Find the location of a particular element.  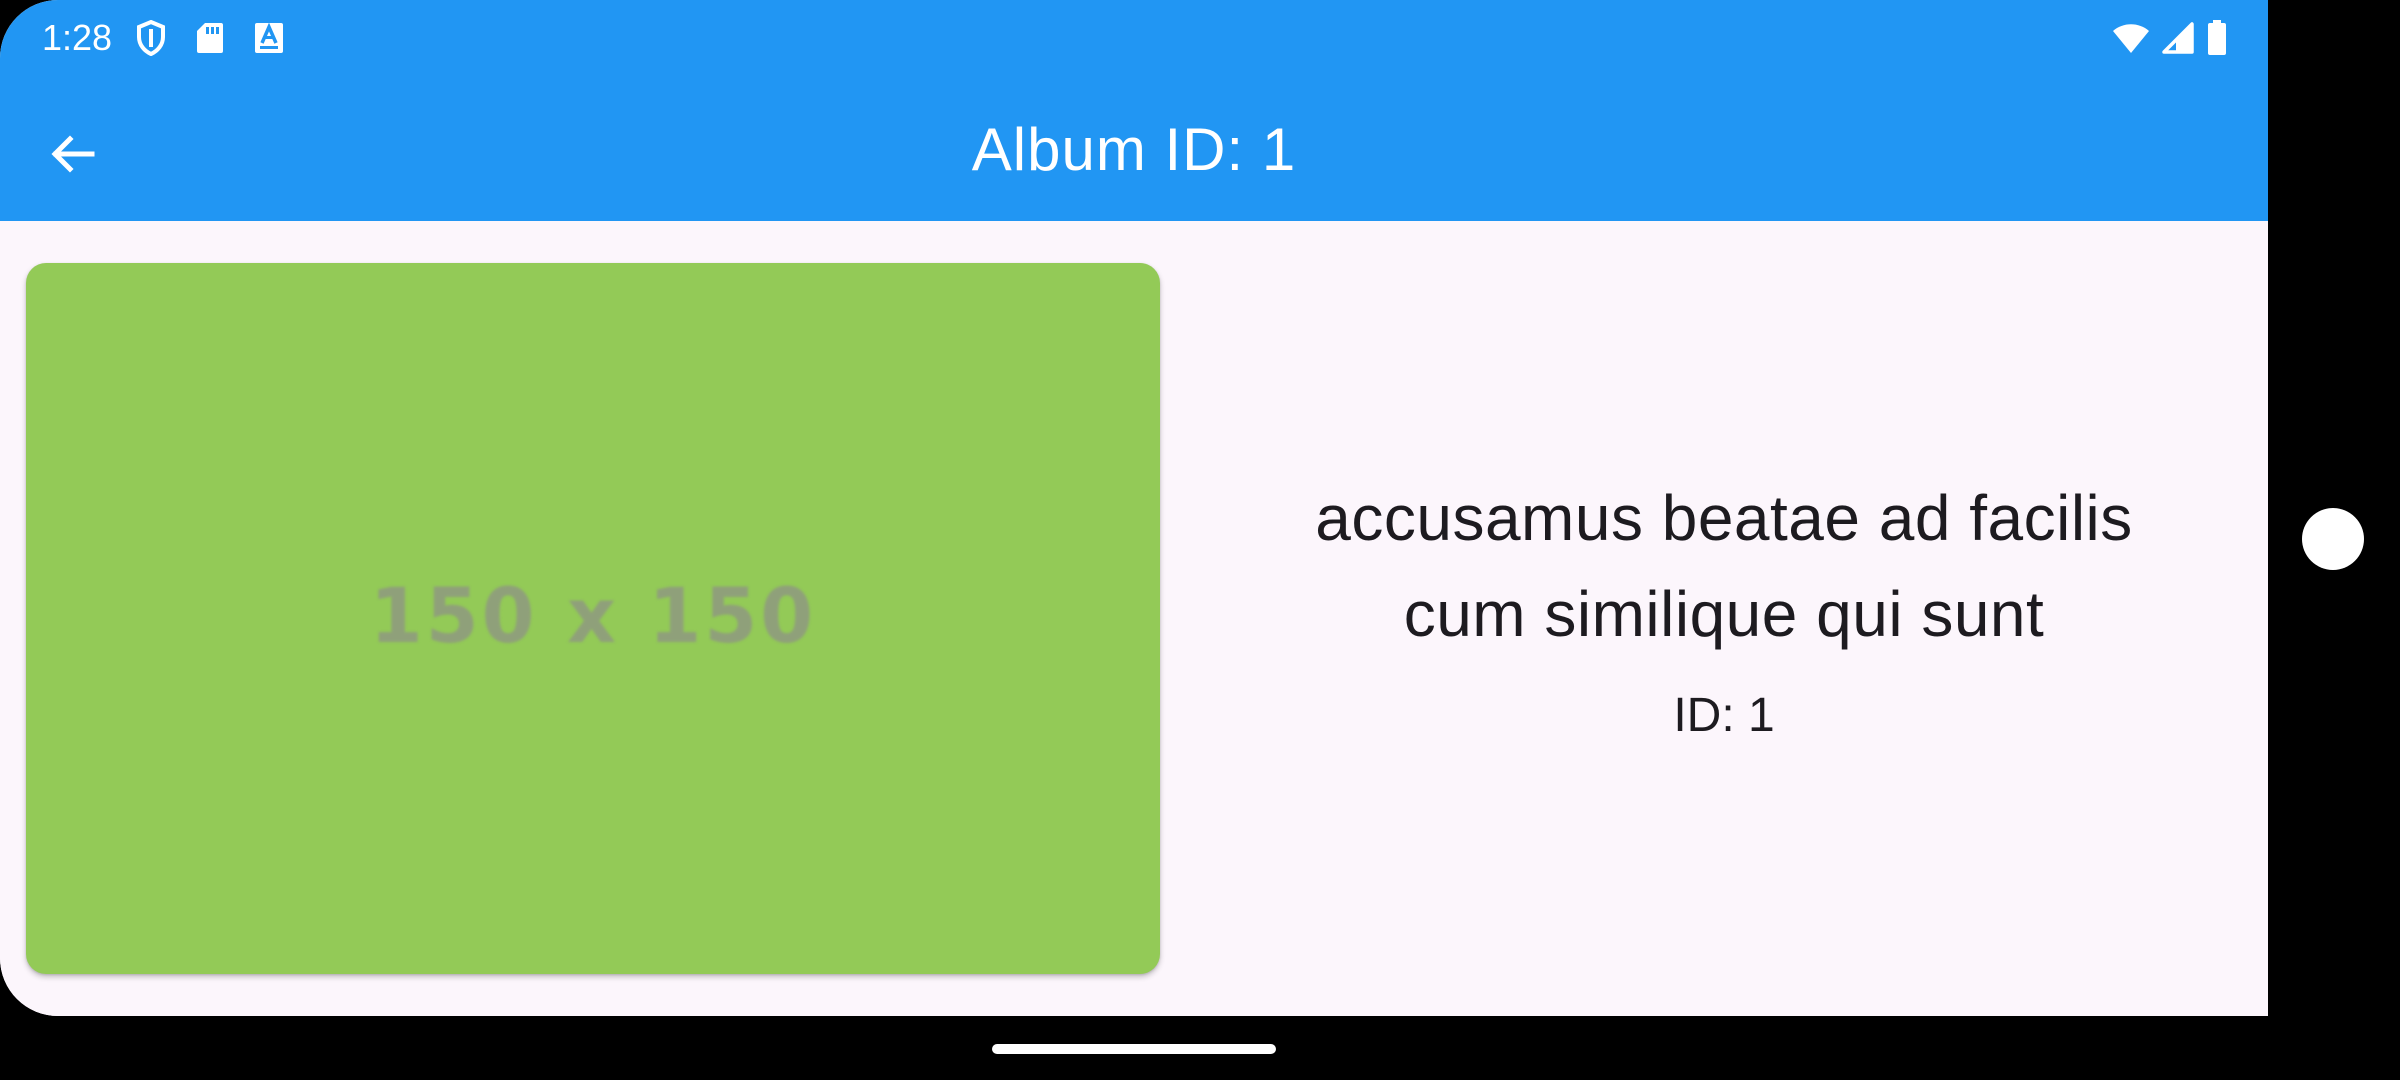

gesture-nav-handle is located at coordinates (1134, 1049).